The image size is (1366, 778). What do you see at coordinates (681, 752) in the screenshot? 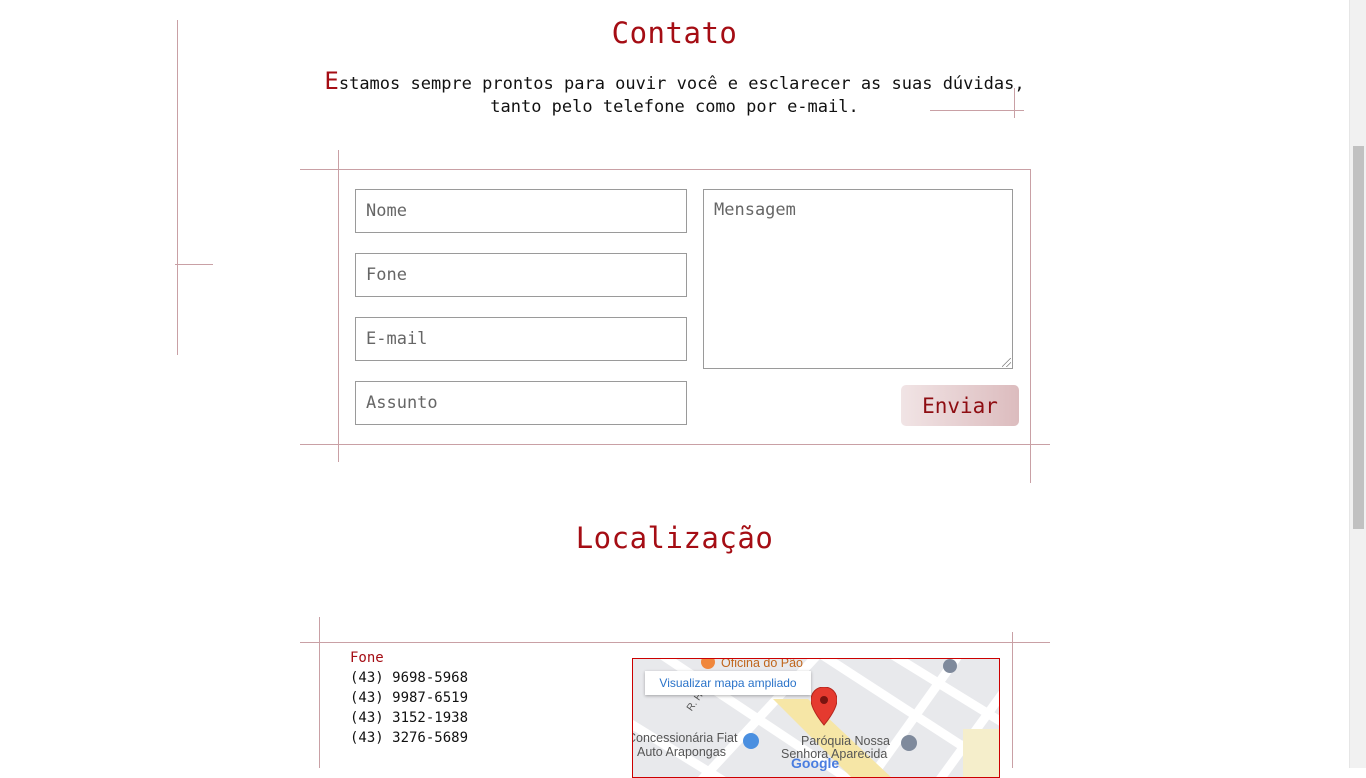
I see `map-label-dealer-2: Auto Arapongas` at bounding box center [681, 752].